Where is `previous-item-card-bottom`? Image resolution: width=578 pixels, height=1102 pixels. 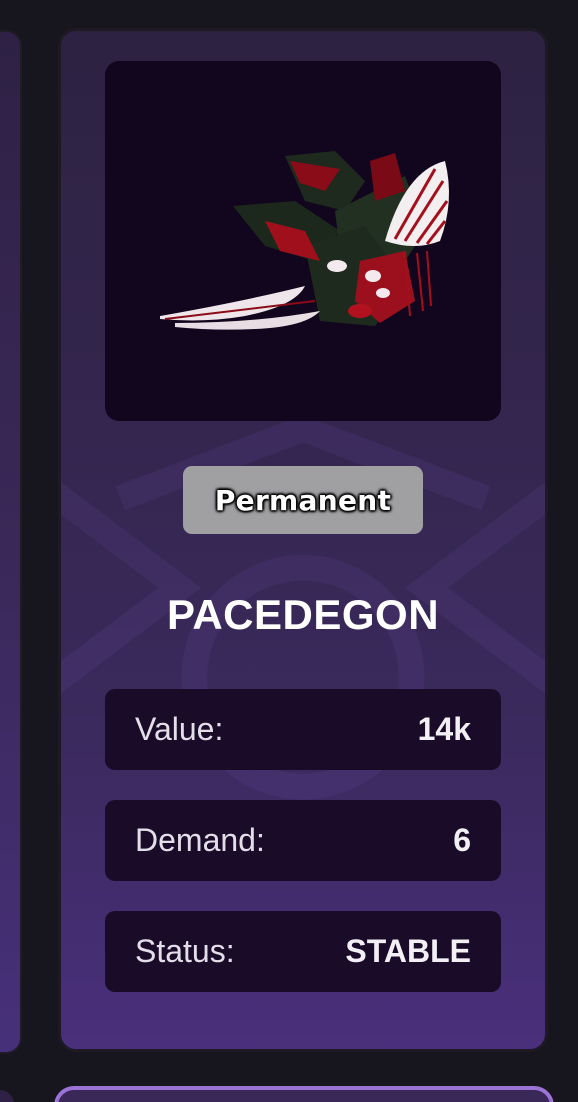 previous-item-card-bottom is located at coordinates (7, 1096).